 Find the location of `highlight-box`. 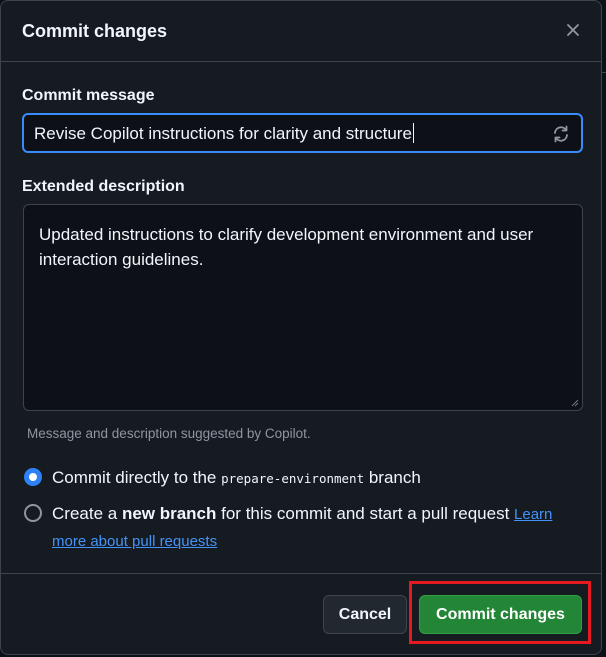

highlight-box is located at coordinates (500, 612).